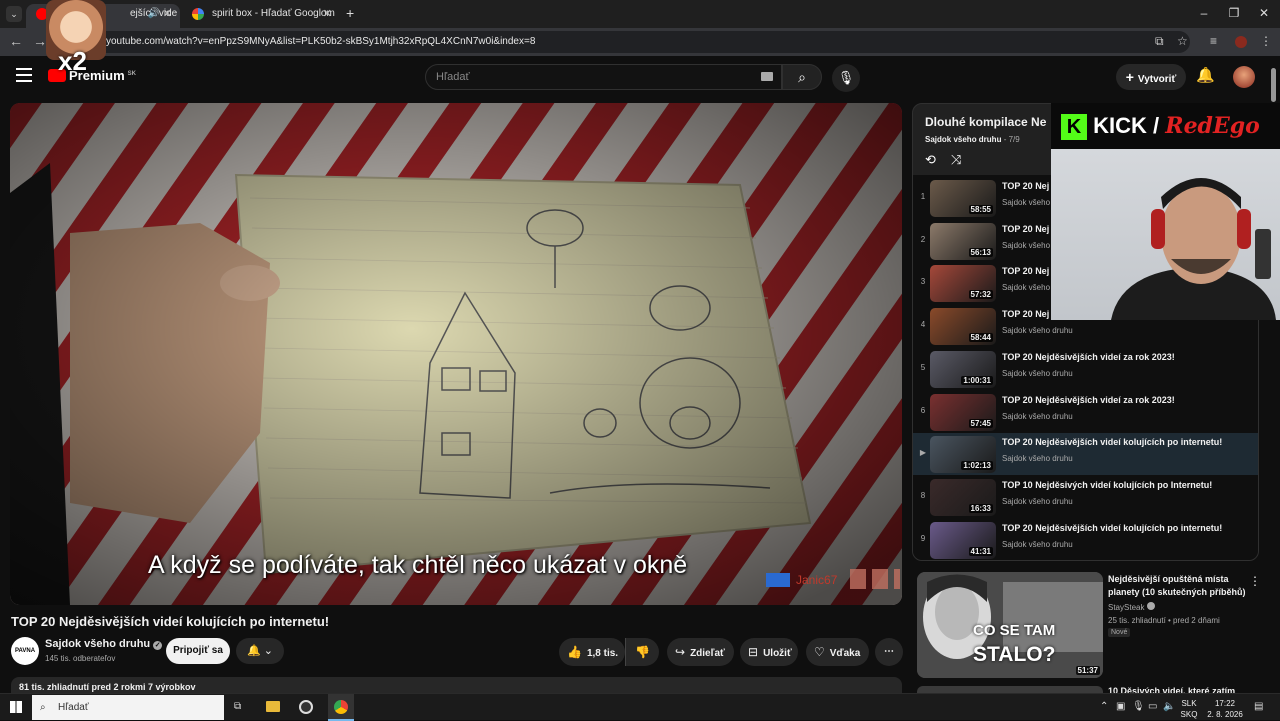  Describe the element at coordinates (963, 412) in the screenshot. I see `playlist-item-thumbnail: 57:45` at that location.